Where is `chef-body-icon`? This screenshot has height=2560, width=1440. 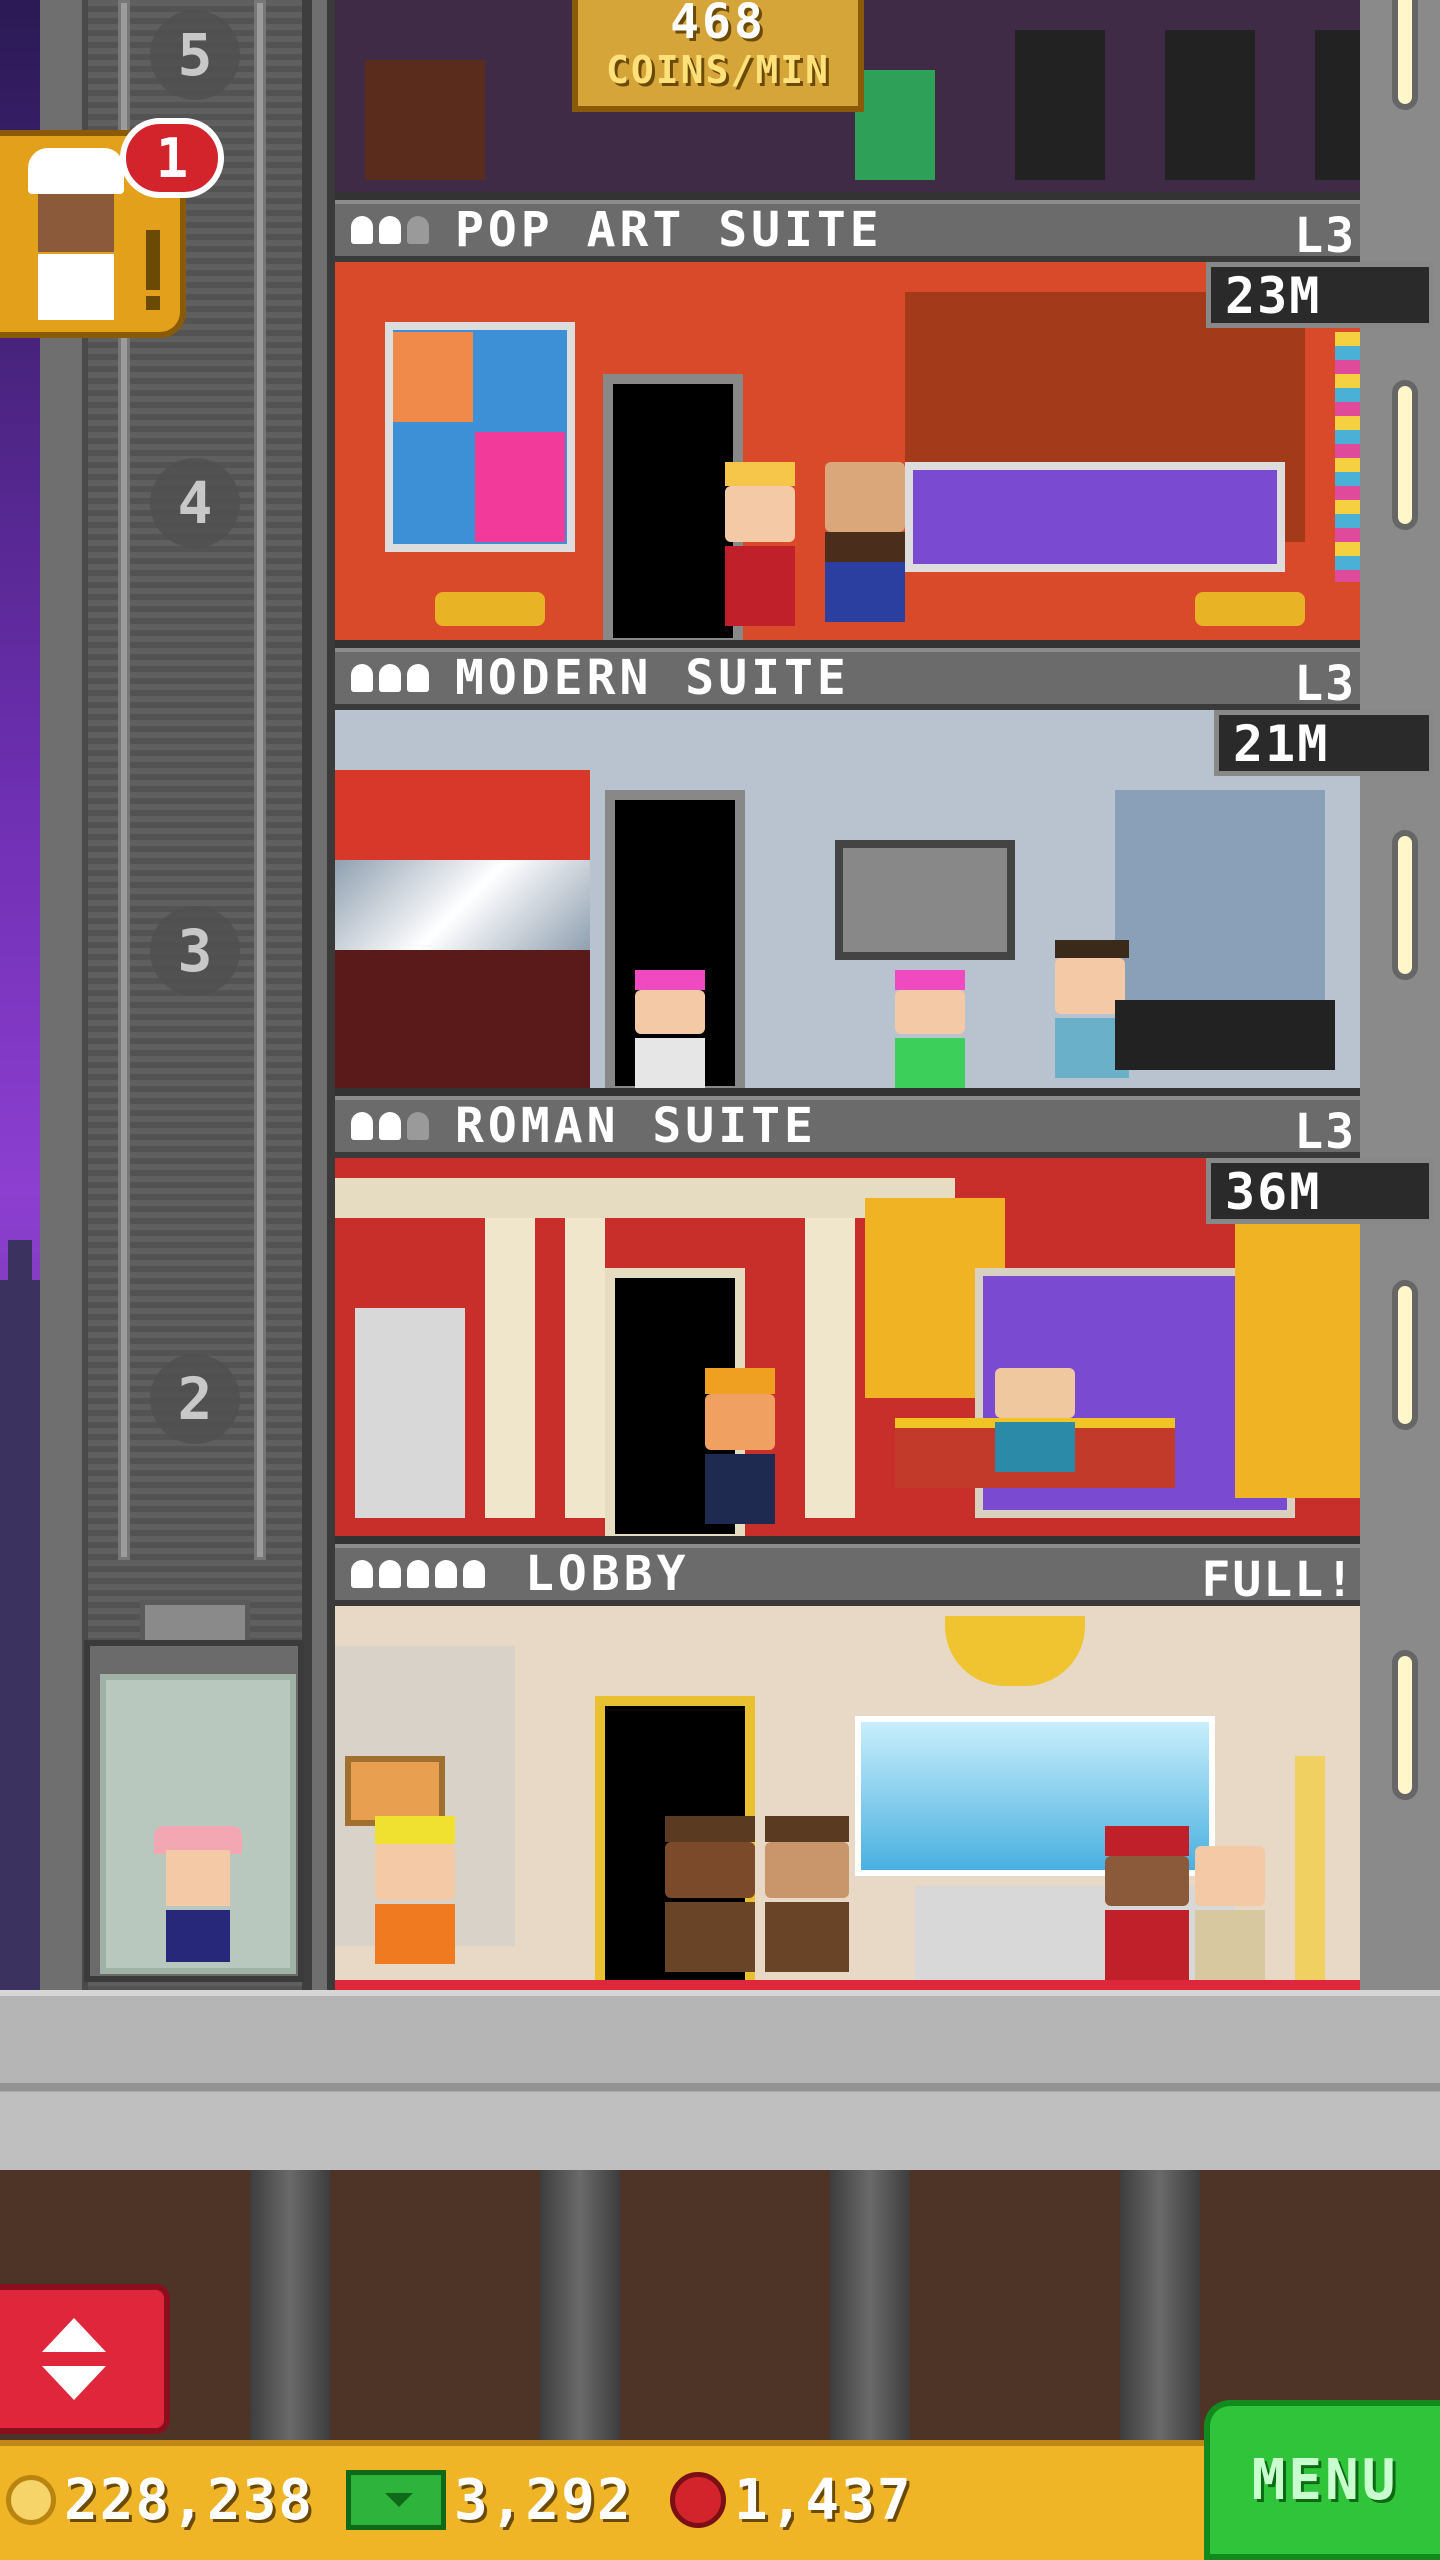 chef-body-icon is located at coordinates (76, 287).